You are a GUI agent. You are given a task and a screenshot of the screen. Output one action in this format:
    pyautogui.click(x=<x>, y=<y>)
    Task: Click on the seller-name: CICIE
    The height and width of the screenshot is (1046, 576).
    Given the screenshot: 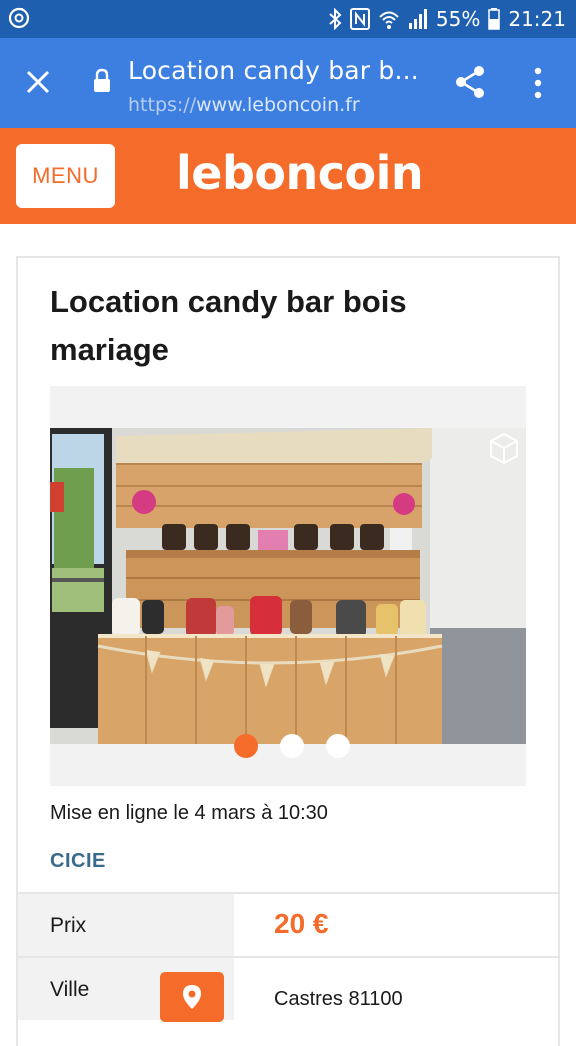 What is the action you would take?
    pyautogui.click(x=78, y=861)
    